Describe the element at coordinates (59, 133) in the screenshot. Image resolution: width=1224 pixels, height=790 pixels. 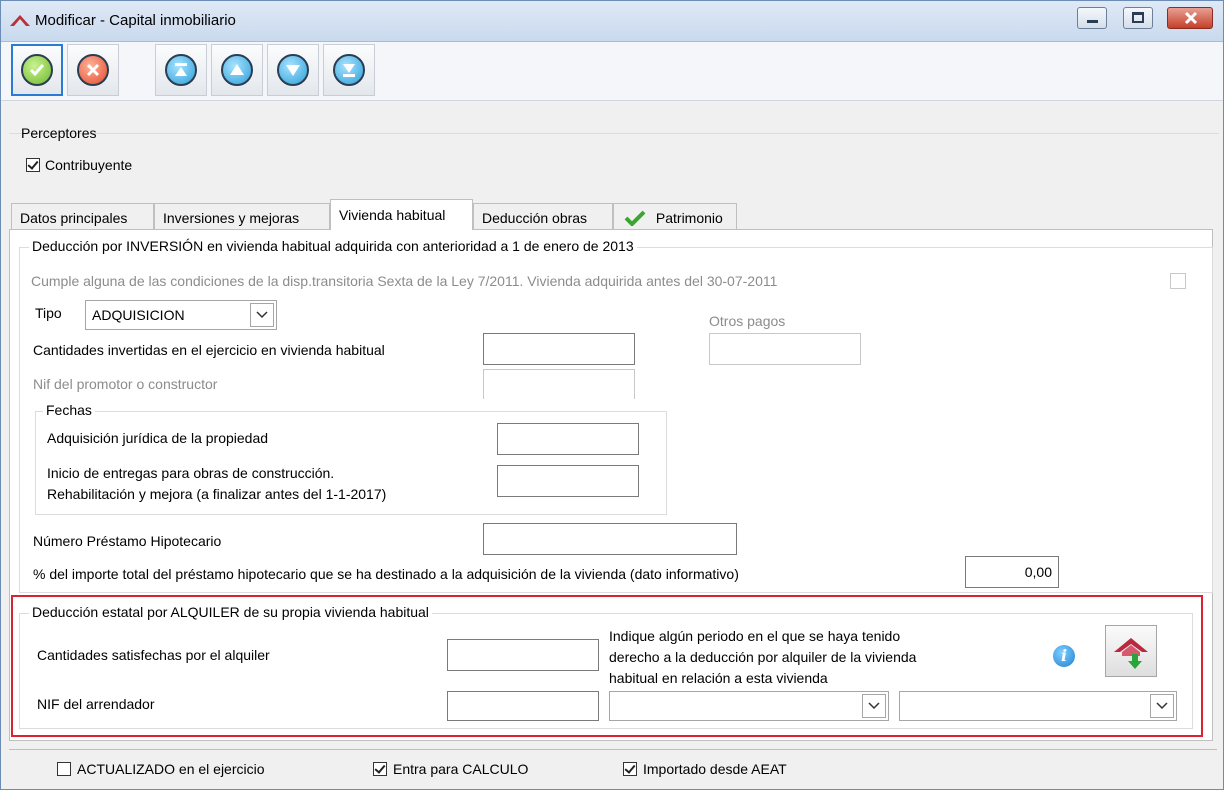
I see `perceptores-legend: Perceptores` at that location.